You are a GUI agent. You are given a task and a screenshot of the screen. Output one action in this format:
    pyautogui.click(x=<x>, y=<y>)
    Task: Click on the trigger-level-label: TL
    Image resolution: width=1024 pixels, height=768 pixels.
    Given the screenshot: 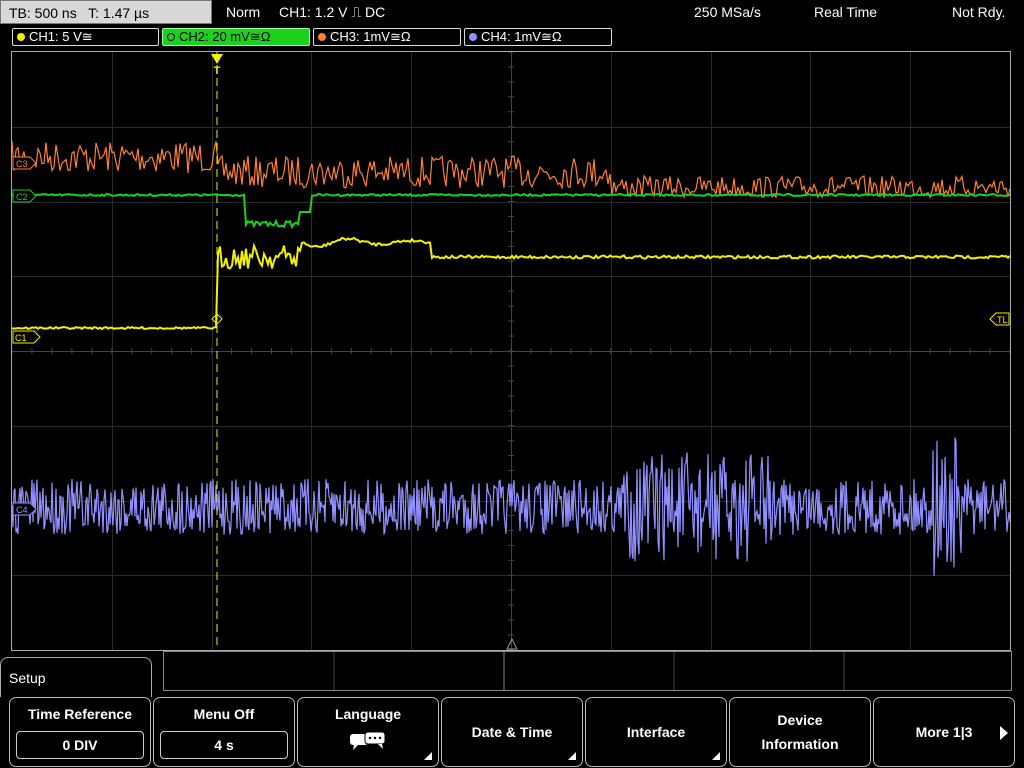 What is the action you would take?
    pyautogui.click(x=1002, y=320)
    